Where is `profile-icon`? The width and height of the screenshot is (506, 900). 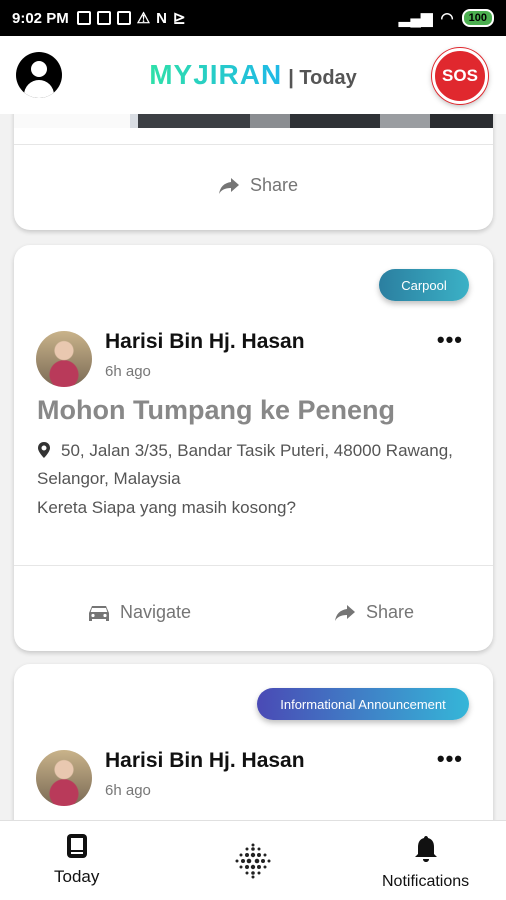 profile-icon is located at coordinates (39, 75).